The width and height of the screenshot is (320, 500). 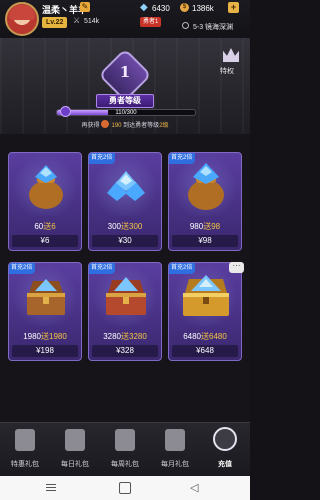 I want to click on tab-label: 特惠礼包, so click(x=25, y=464).